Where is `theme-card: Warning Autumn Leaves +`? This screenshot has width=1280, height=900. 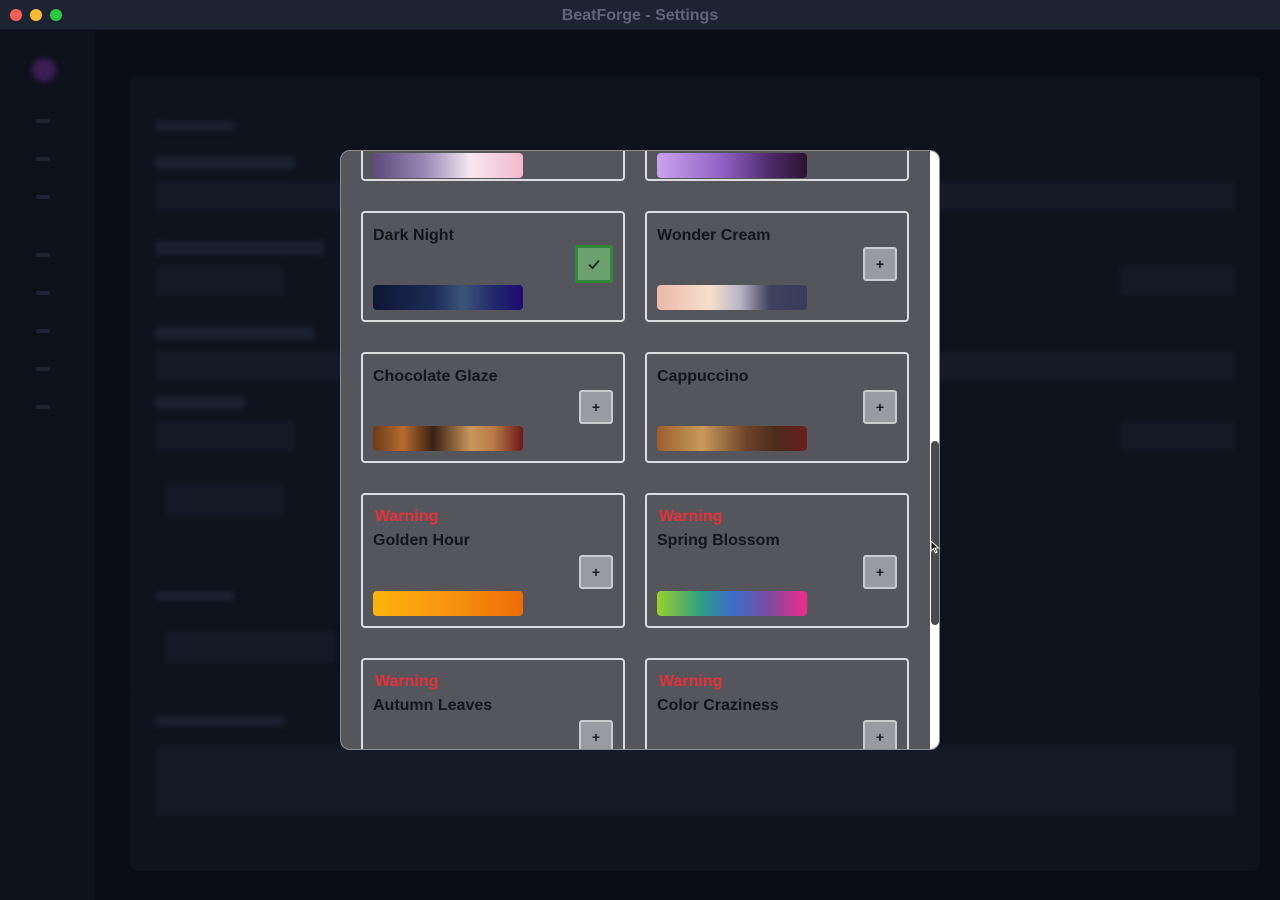
theme-card: Warning Autumn Leaves + is located at coordinates (493, 703).